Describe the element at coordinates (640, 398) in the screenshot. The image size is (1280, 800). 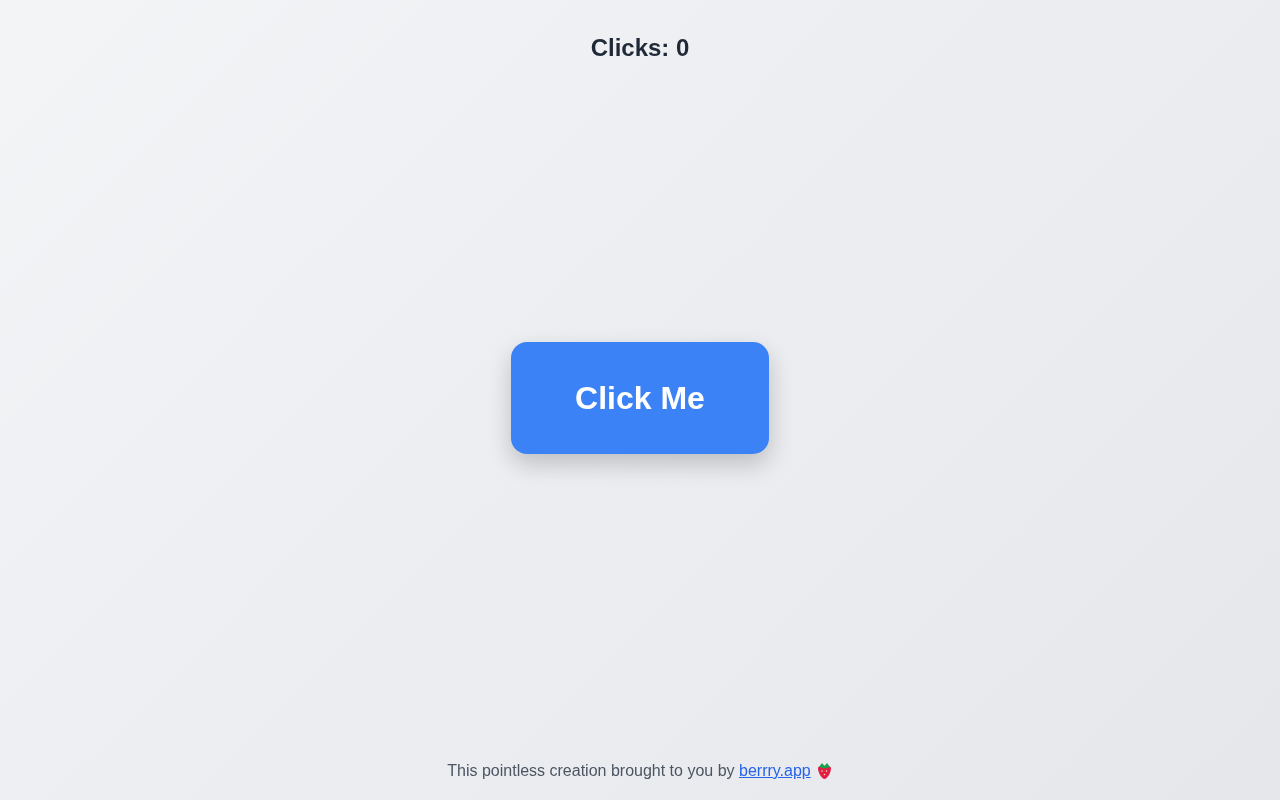
I see `click-me-button: Click Me` at that location.